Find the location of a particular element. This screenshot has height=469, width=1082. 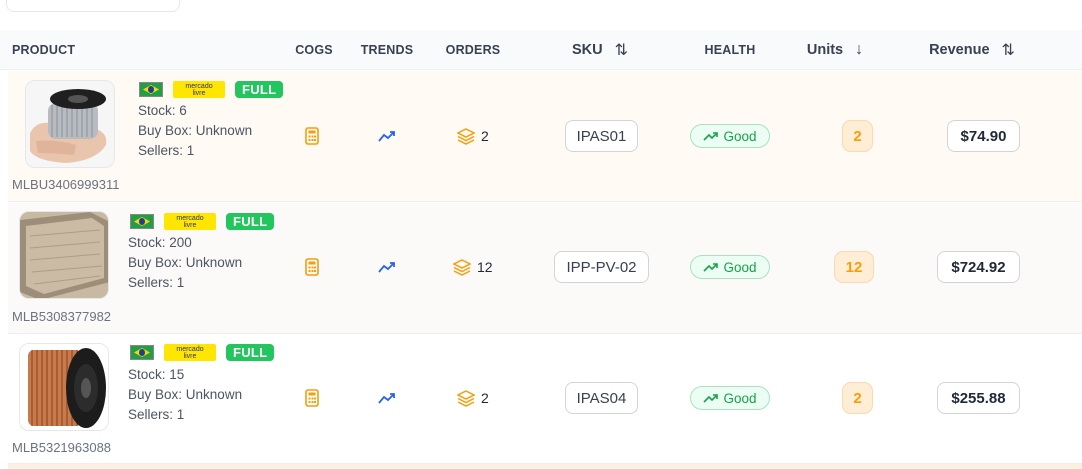

revenue-chip: $74.90 is located at coordinates (983, 136).